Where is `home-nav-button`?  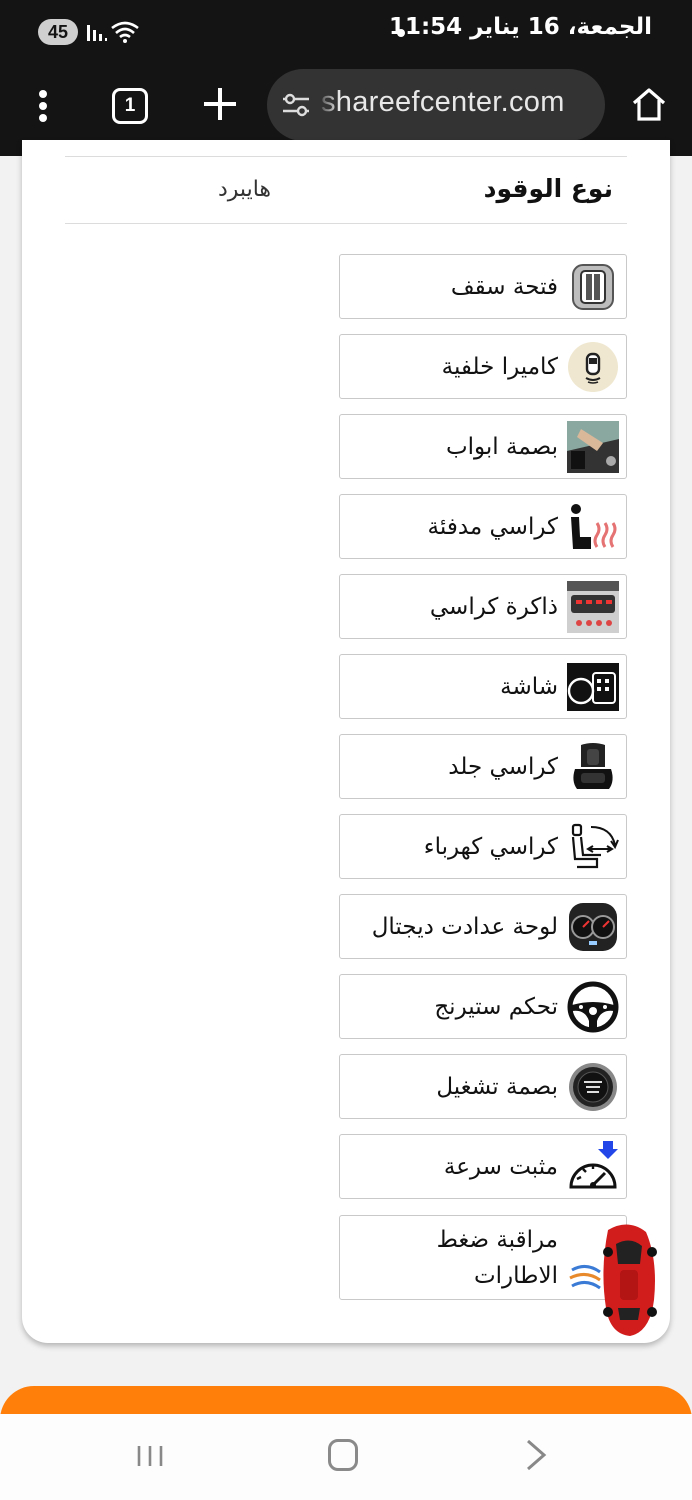
home-nav-button is located at coordinates (343, 1455).